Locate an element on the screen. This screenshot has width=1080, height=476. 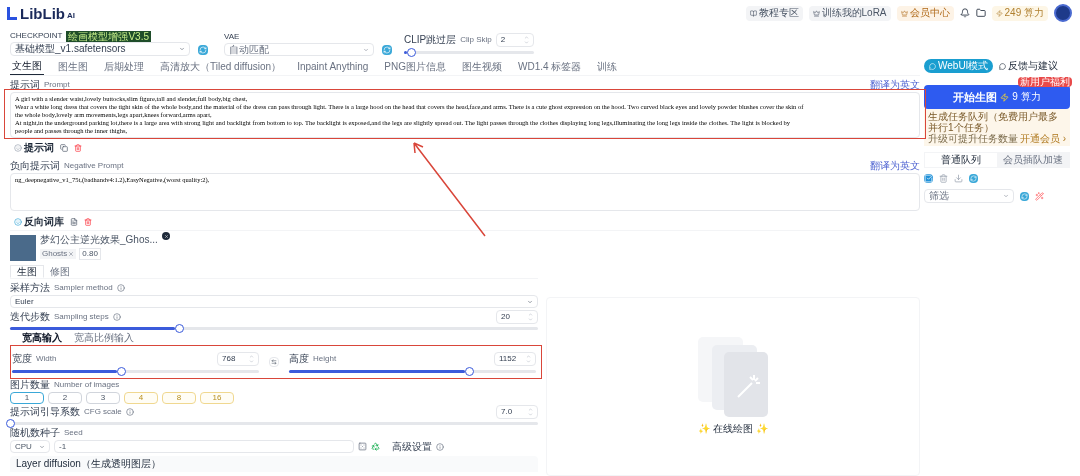
field-label: 提示词引导系数 is located at coordinates (45, 412).